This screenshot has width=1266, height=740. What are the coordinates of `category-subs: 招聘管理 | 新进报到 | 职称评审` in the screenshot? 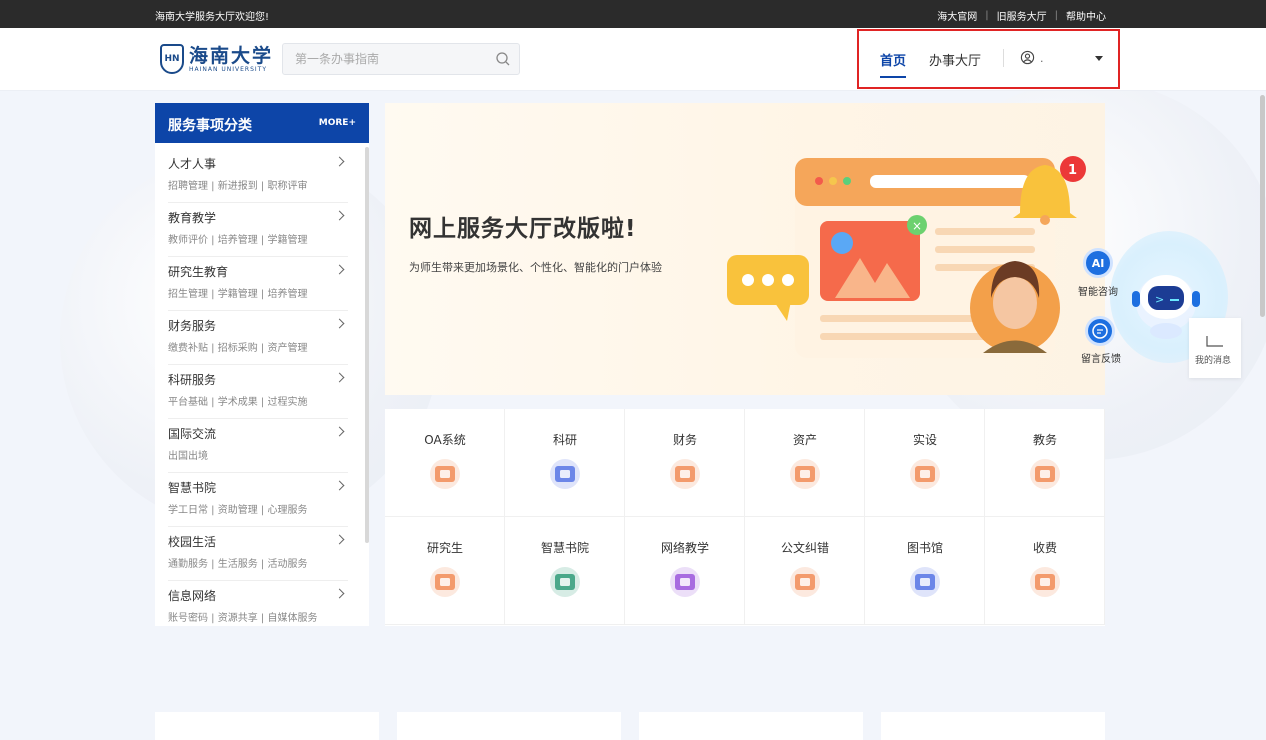 It's located at (238, 186).